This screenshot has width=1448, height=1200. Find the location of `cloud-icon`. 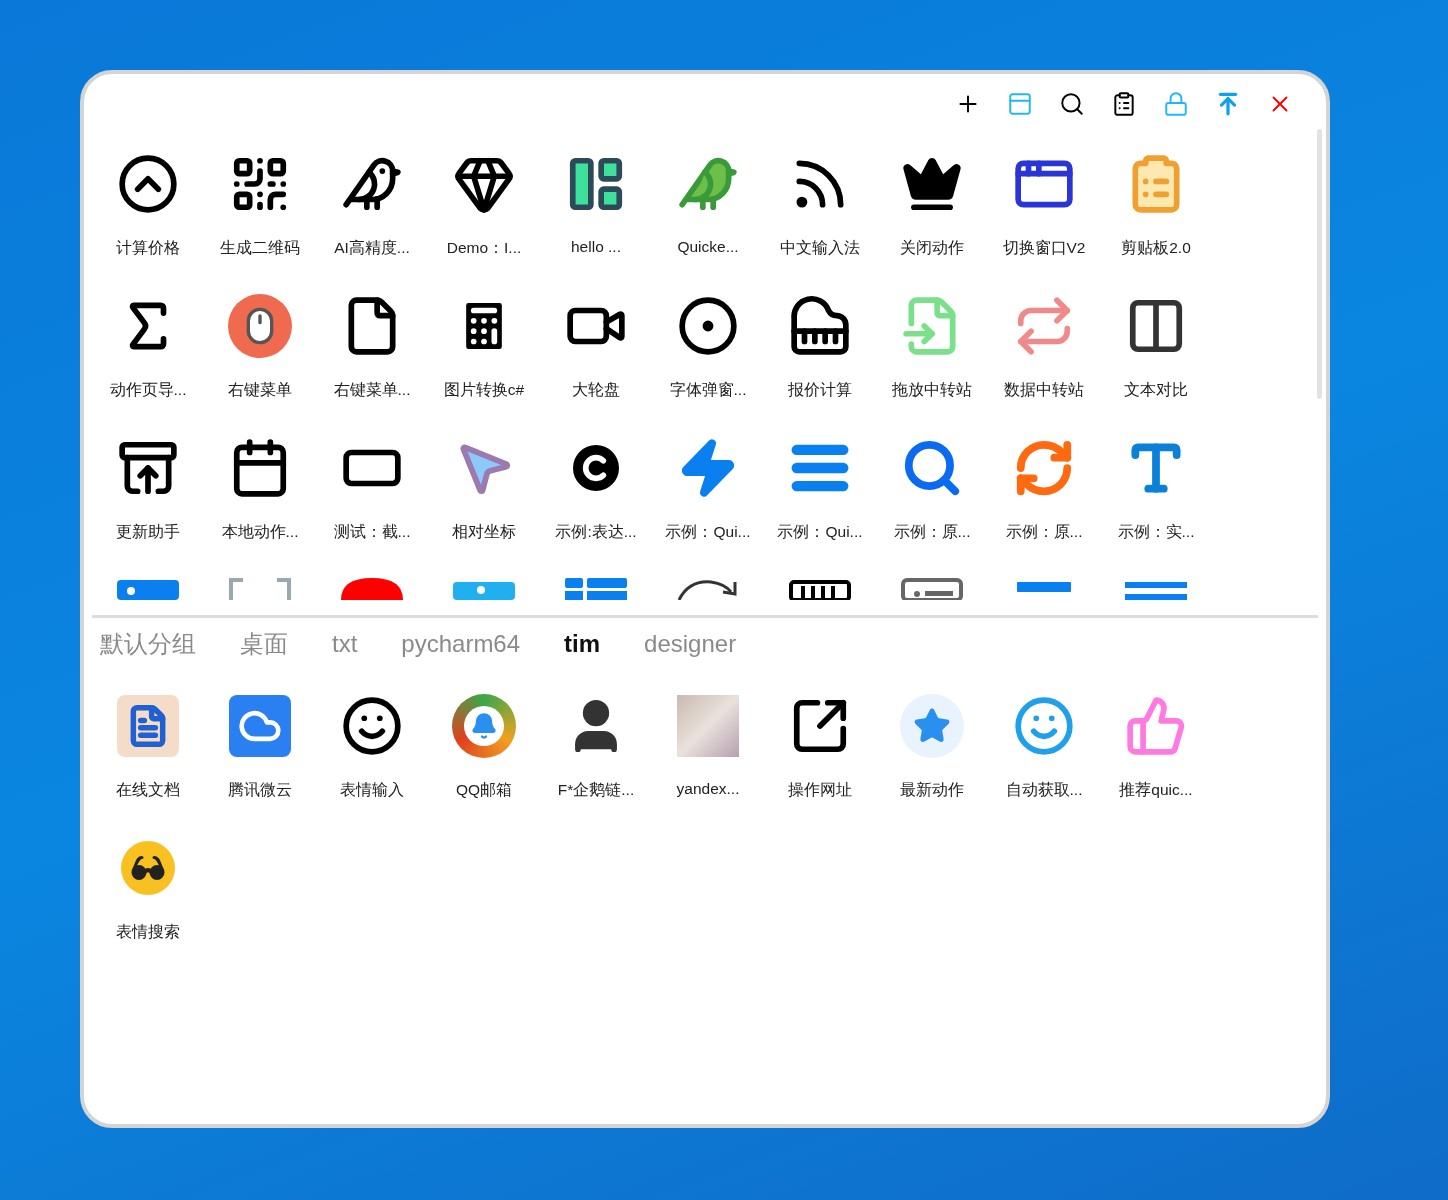

cloud-icon is located at coordinates (260, 726).